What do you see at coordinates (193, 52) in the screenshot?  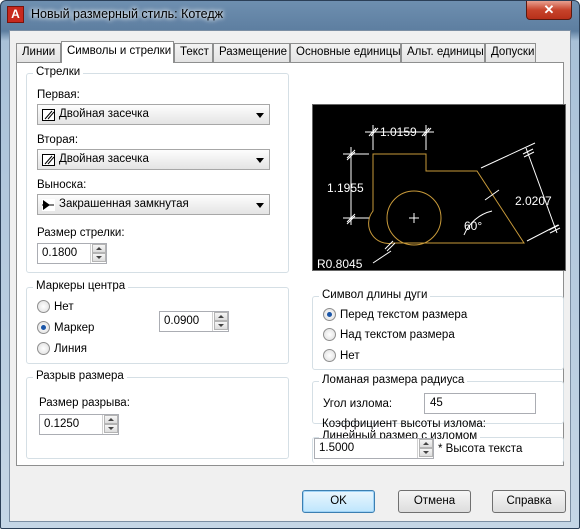 I see `tab-text: Текст` at bounding box center [193, 52].